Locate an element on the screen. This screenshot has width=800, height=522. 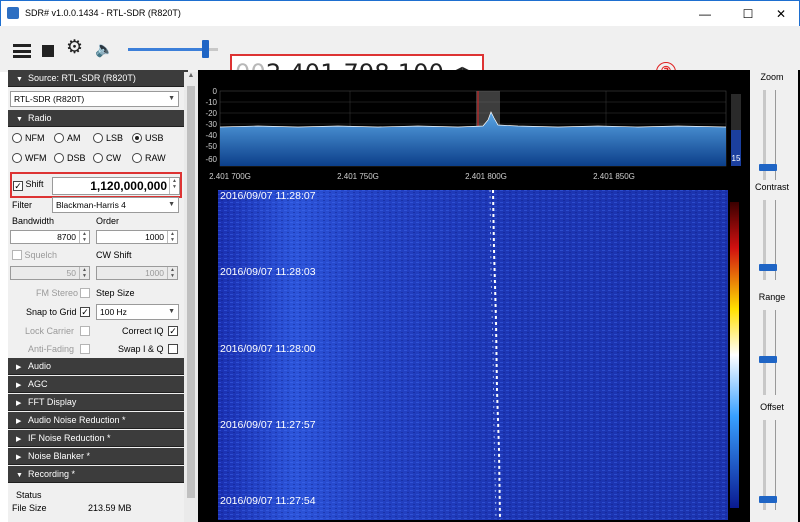
order-label: Order is located at coordinates (108, 221).